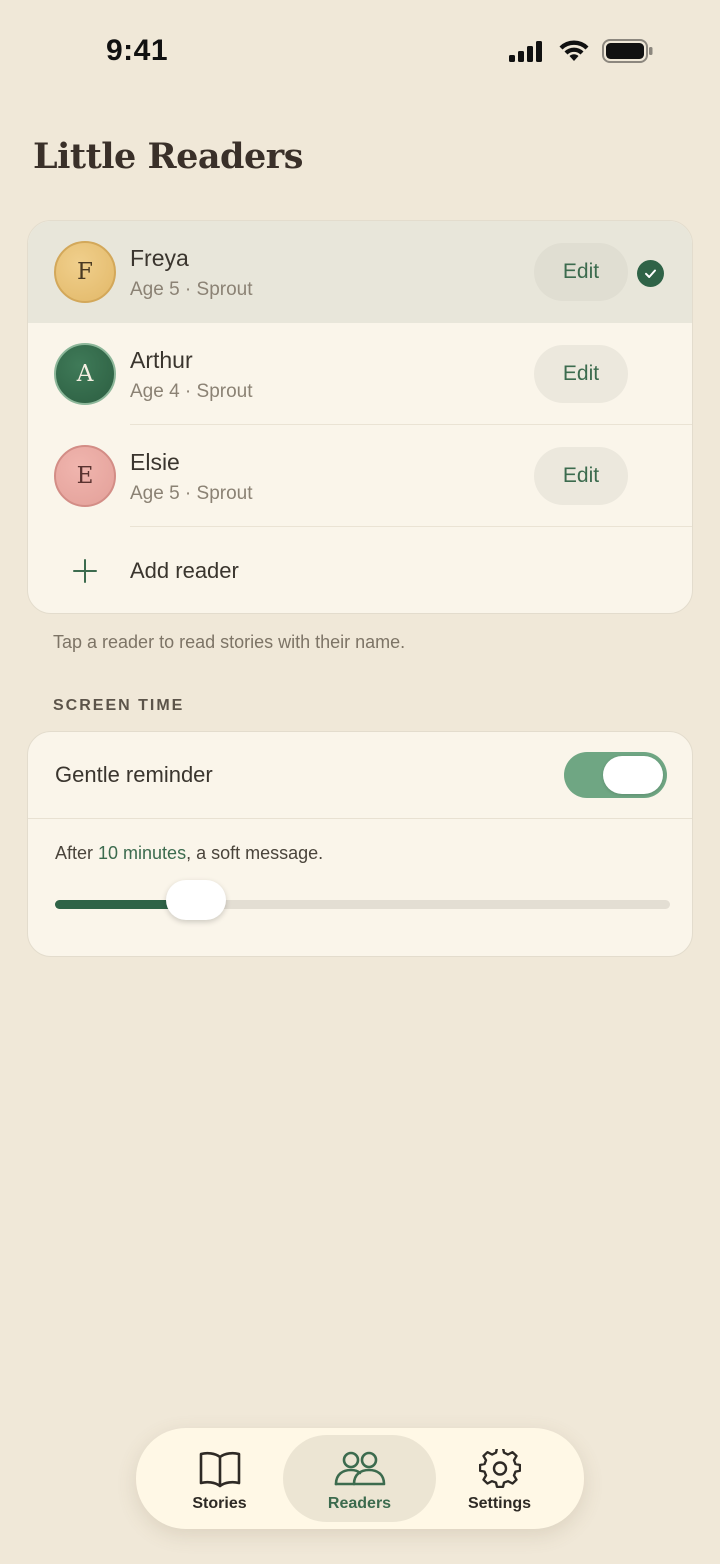 The height and width of the screenshot is (1564, 720). I want to click on add-reader-label: Add reader, so click(184, 570).